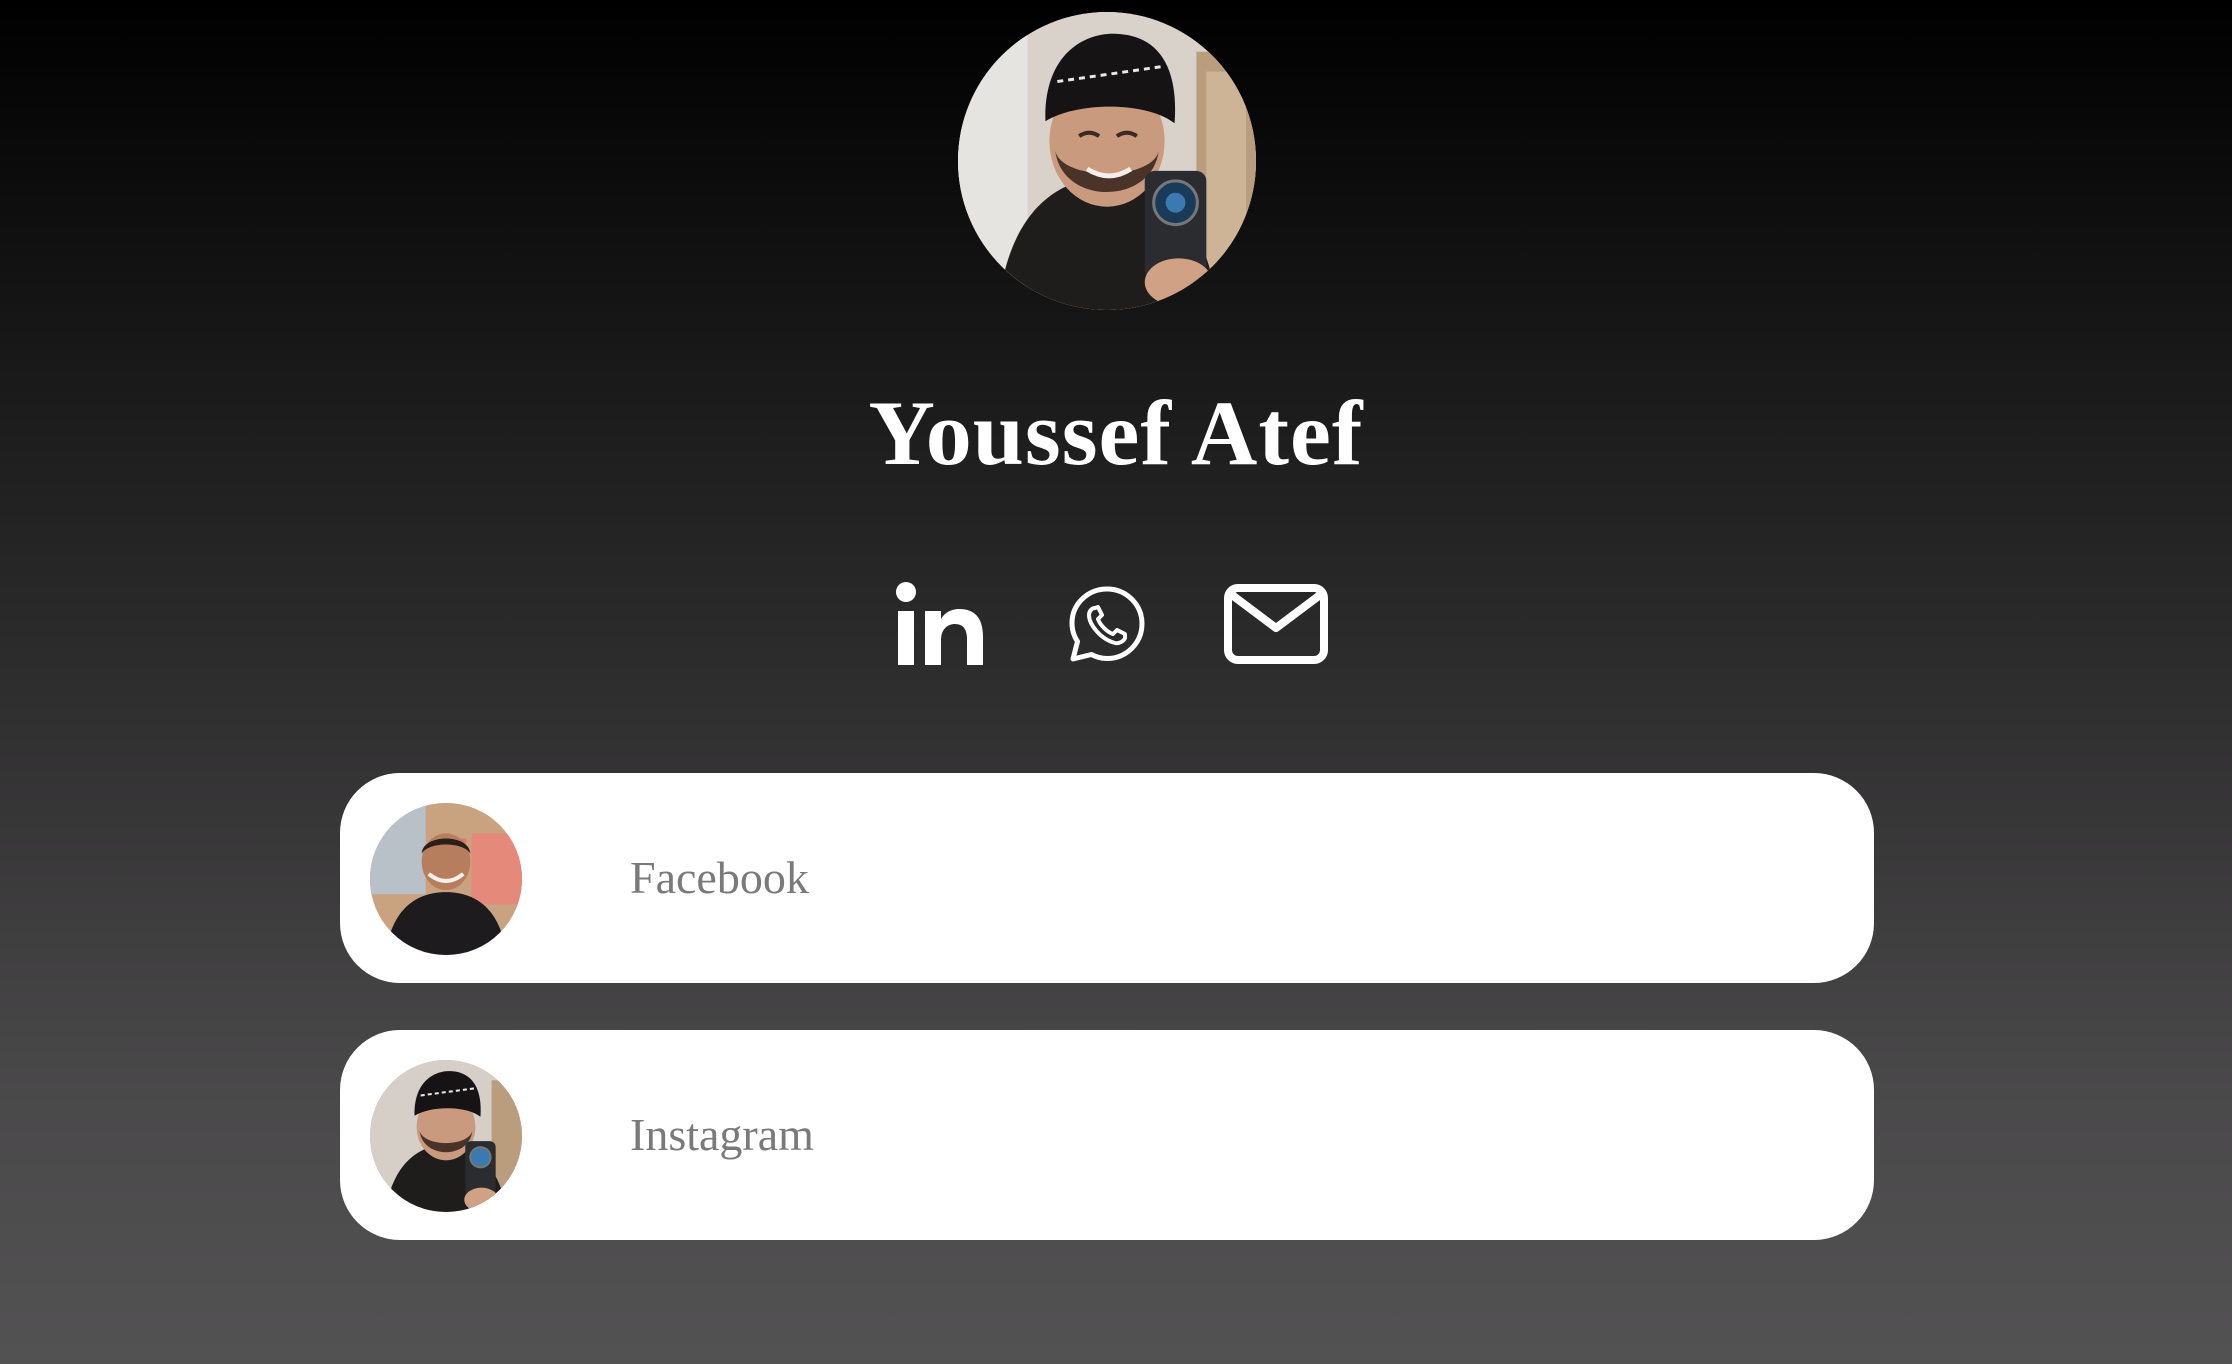 The image size is (2232, 1364). I want to click on email-link, so click(1276, 624).